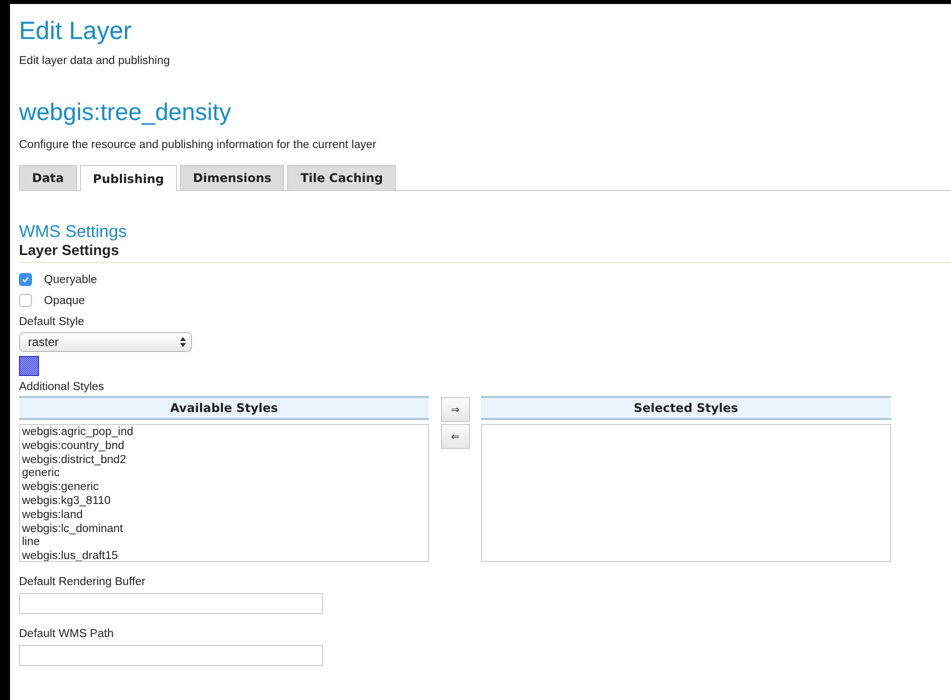 The height and width of the screenshot is (700, 951). I want to click on tab: Tile Caching, so click(341, 177).